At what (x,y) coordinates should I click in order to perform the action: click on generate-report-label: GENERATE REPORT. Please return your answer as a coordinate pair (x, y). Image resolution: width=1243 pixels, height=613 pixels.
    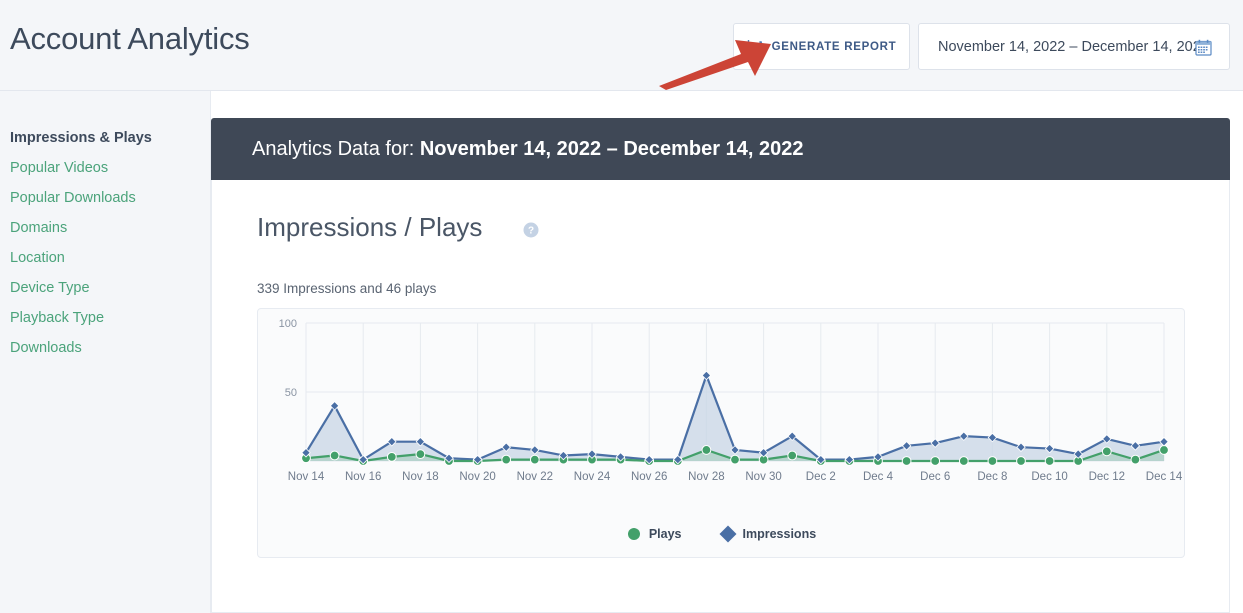
    Looking at the image, I should click on (834, 46).